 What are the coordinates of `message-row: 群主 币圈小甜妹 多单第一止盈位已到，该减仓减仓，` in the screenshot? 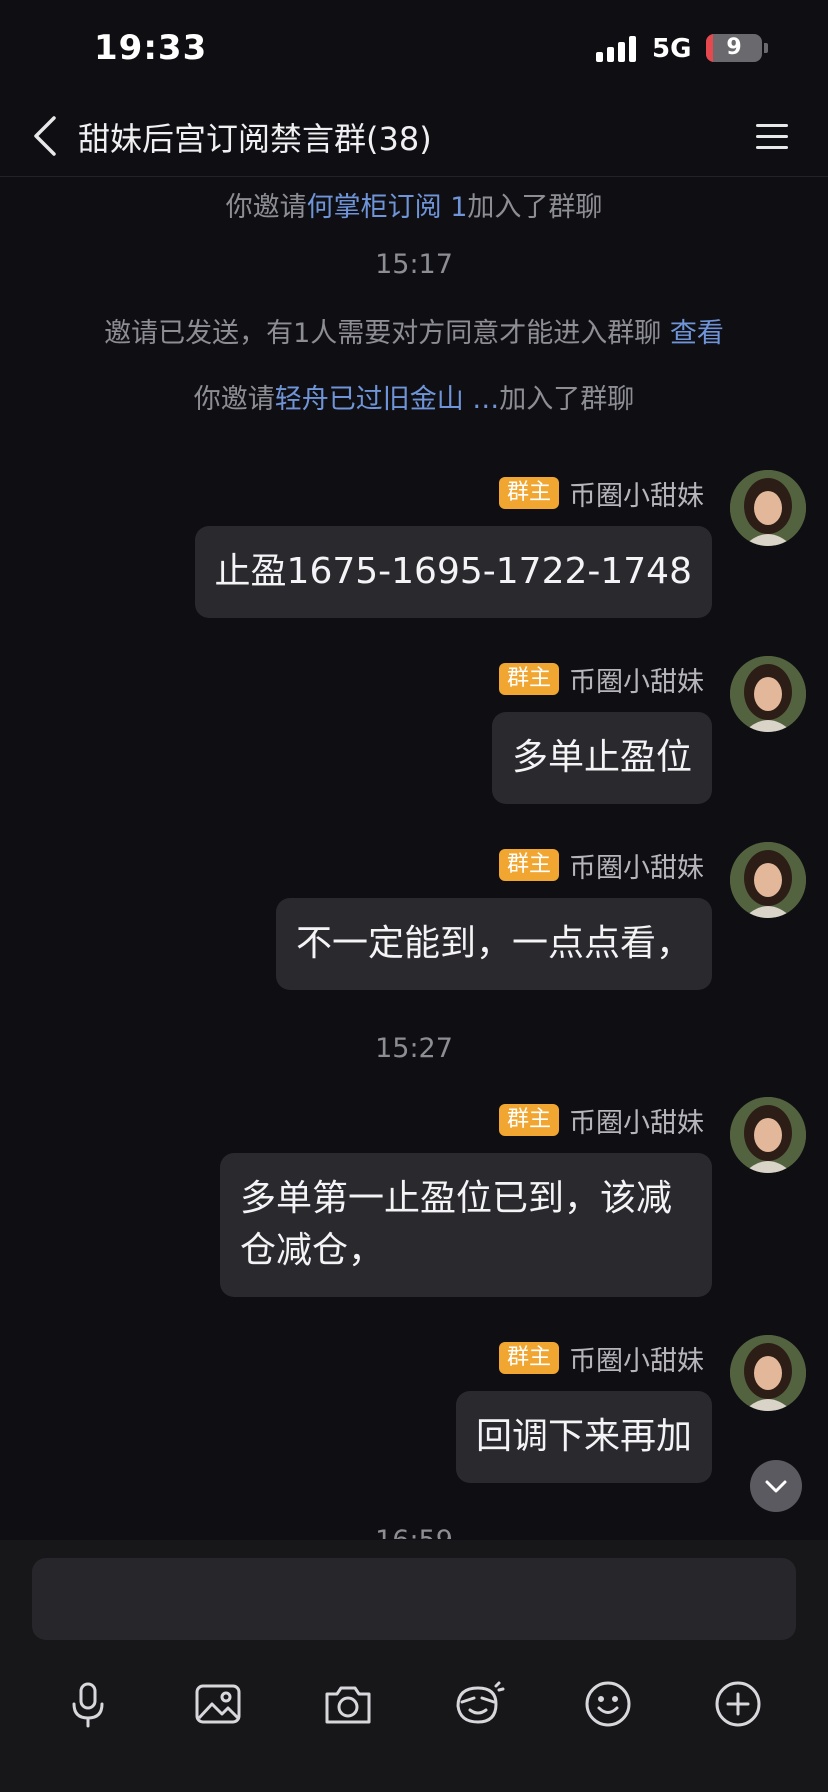 It's located at (414, 1197).